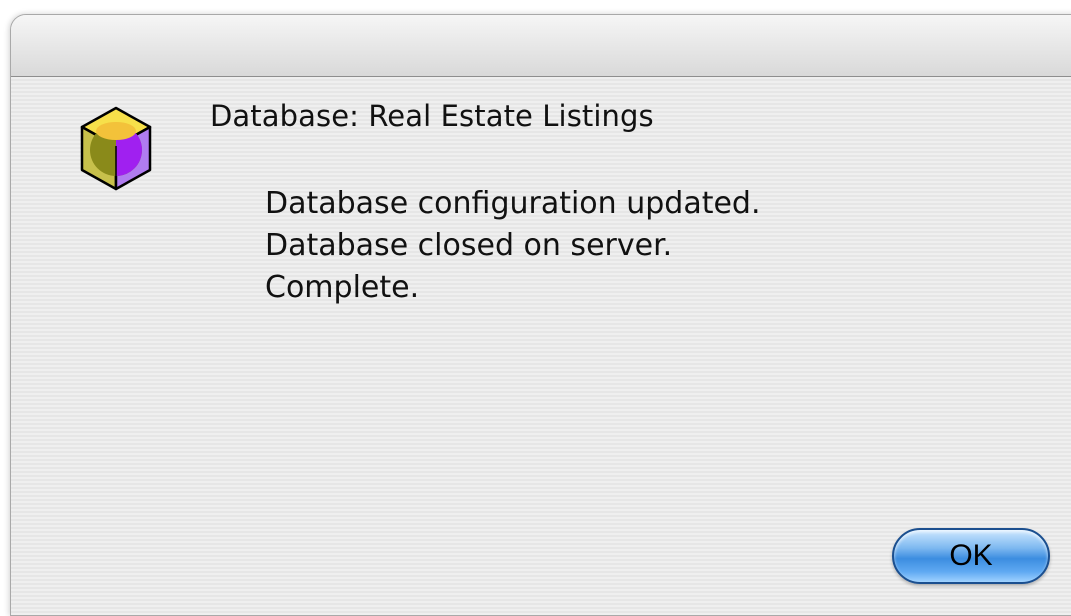 This screenshot has width=1071, height=616. I want to click on title-bar, so click(541, 46).